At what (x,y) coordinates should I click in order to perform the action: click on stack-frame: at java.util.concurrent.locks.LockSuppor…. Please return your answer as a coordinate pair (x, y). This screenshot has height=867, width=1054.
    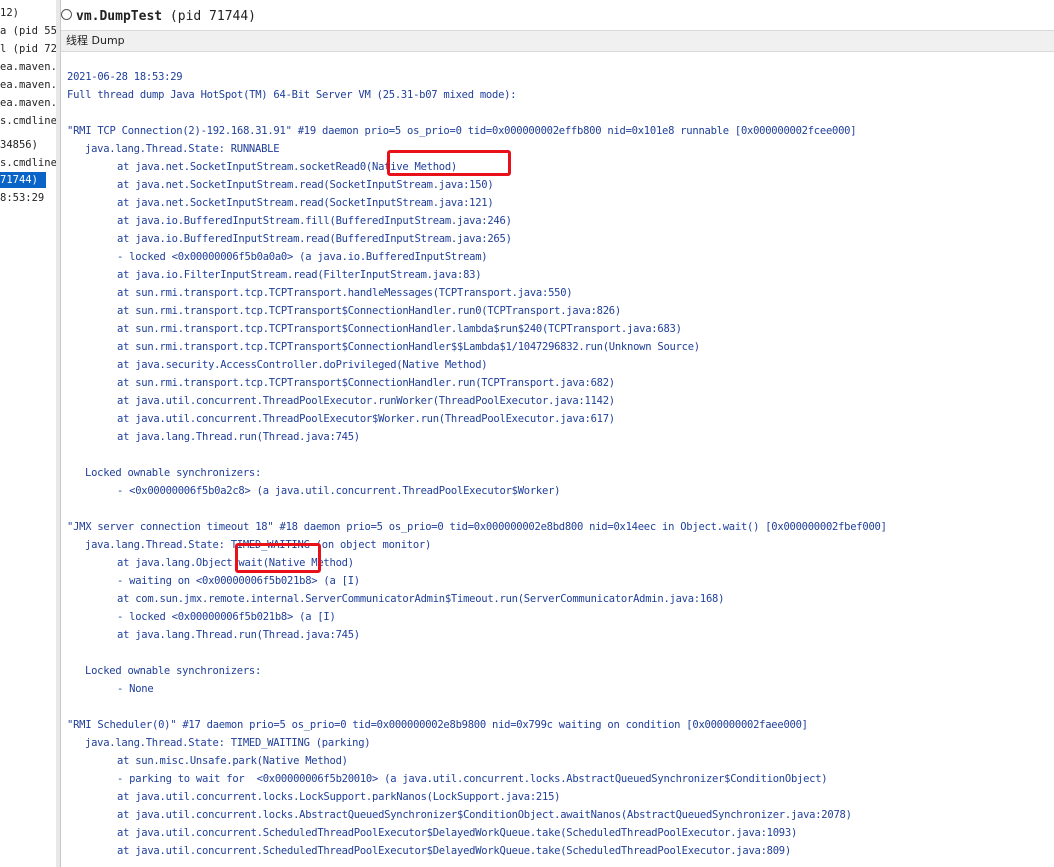
    Looking at the image, I should click on (339, 797).